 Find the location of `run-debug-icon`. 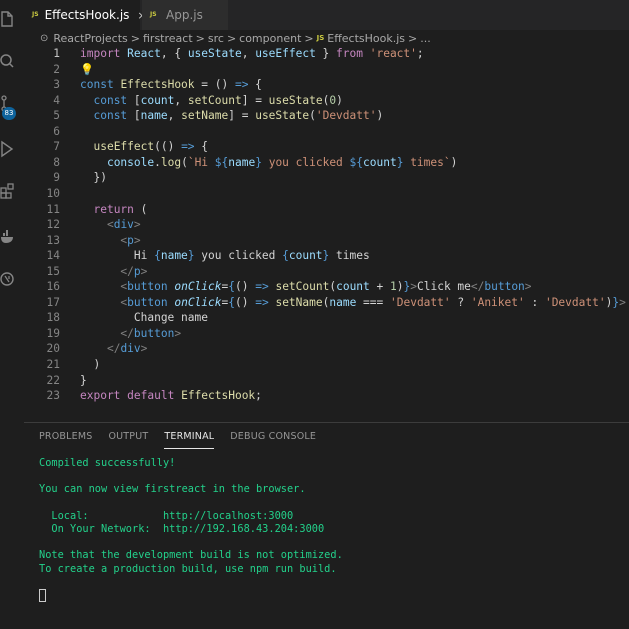

run-debug-icon is located at coordinates (7, 149).